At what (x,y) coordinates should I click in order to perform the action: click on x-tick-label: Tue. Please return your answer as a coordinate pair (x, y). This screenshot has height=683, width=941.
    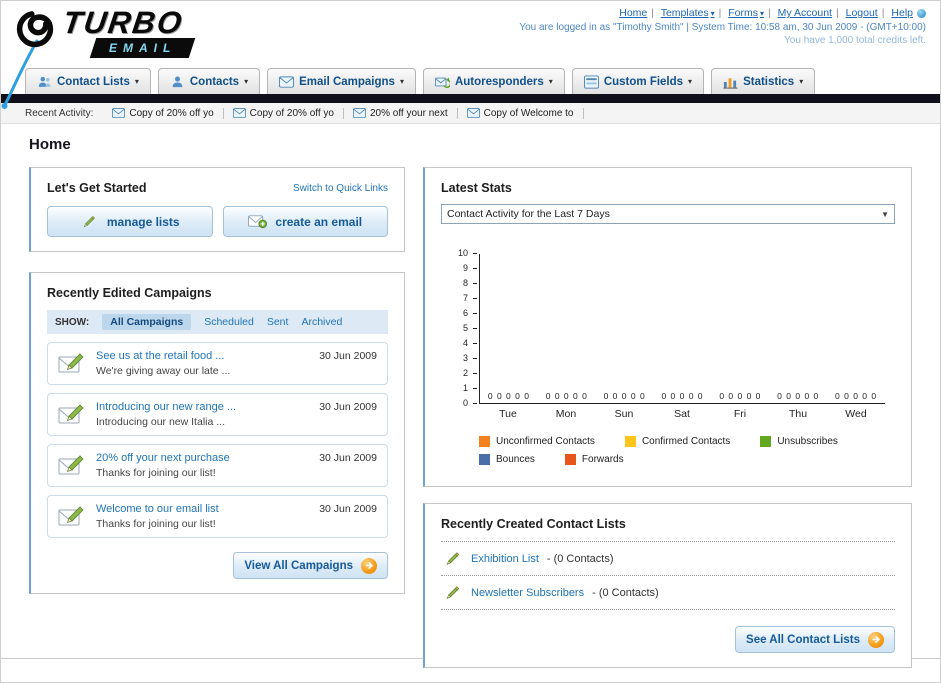
    Looking at the image, I should click on (508, 414).